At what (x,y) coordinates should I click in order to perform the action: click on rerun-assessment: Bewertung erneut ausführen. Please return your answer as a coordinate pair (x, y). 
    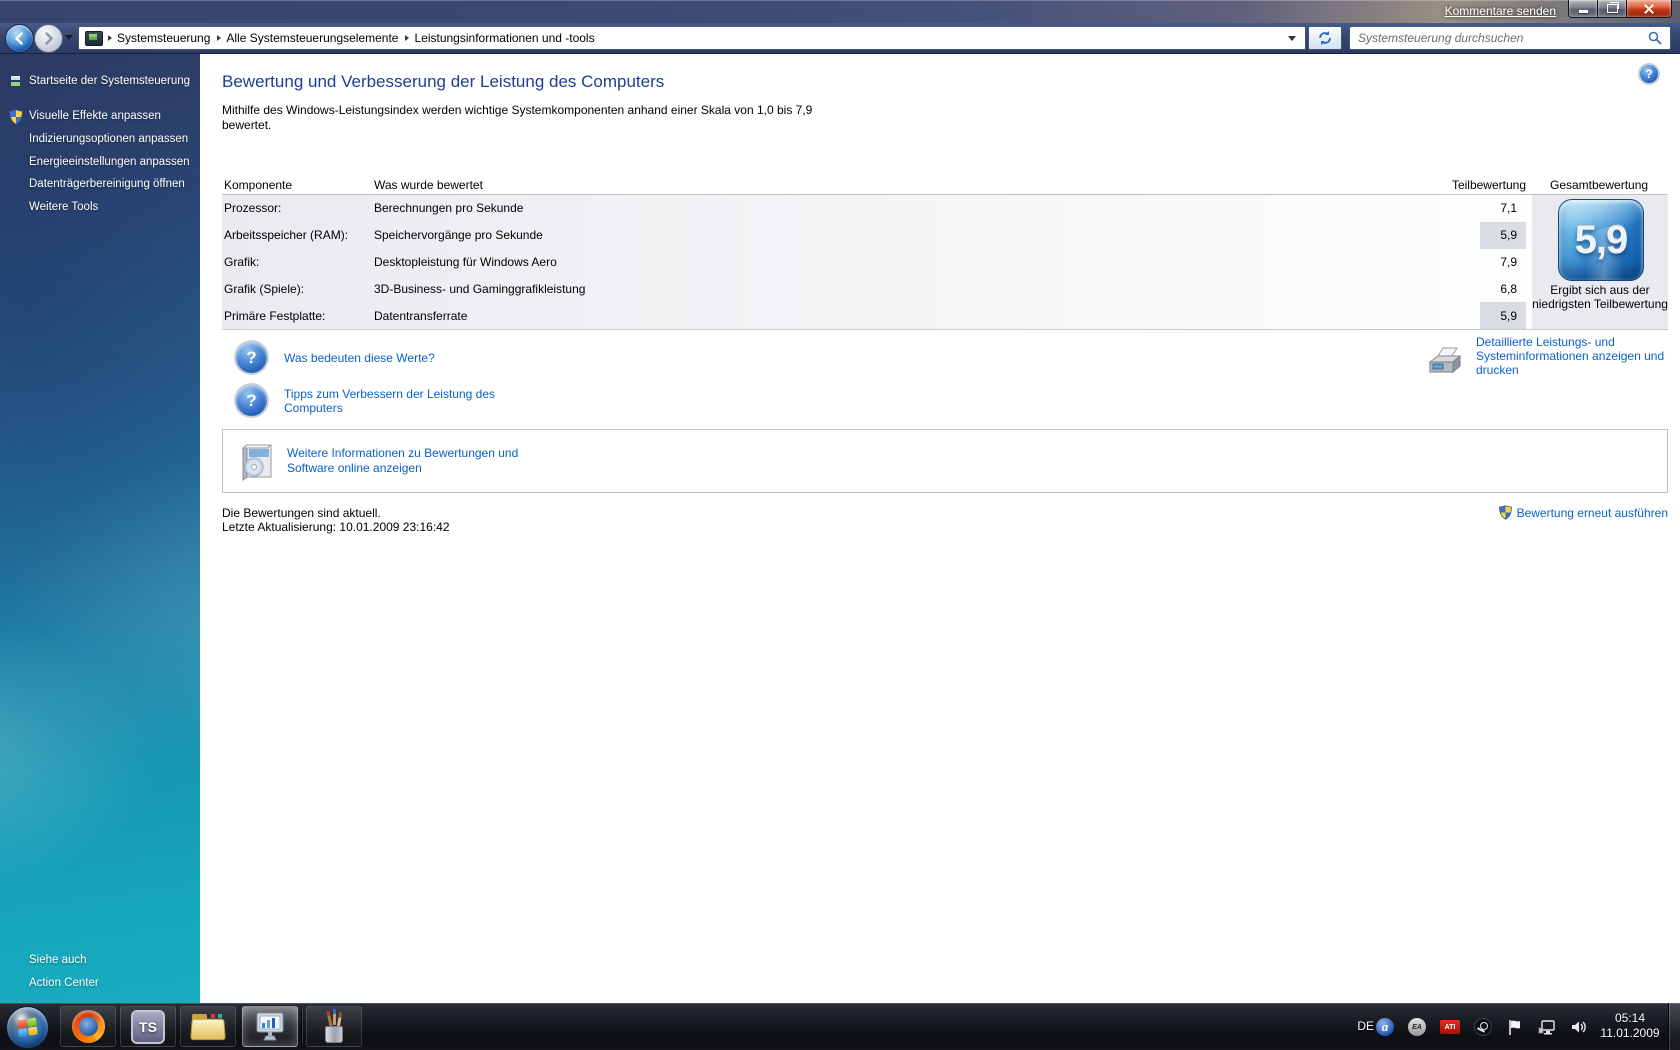
    Looking at the image, I should click on (1583, 512).